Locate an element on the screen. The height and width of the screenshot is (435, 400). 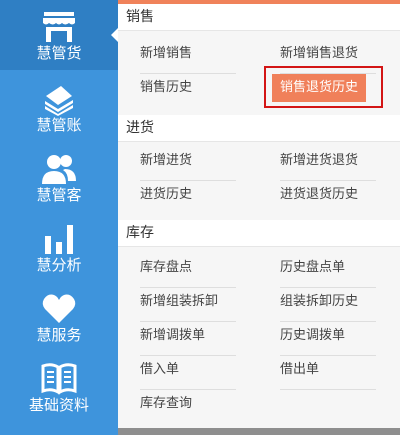
sidebar-item-label: 慧管客 is located at coordinates (59, 195).